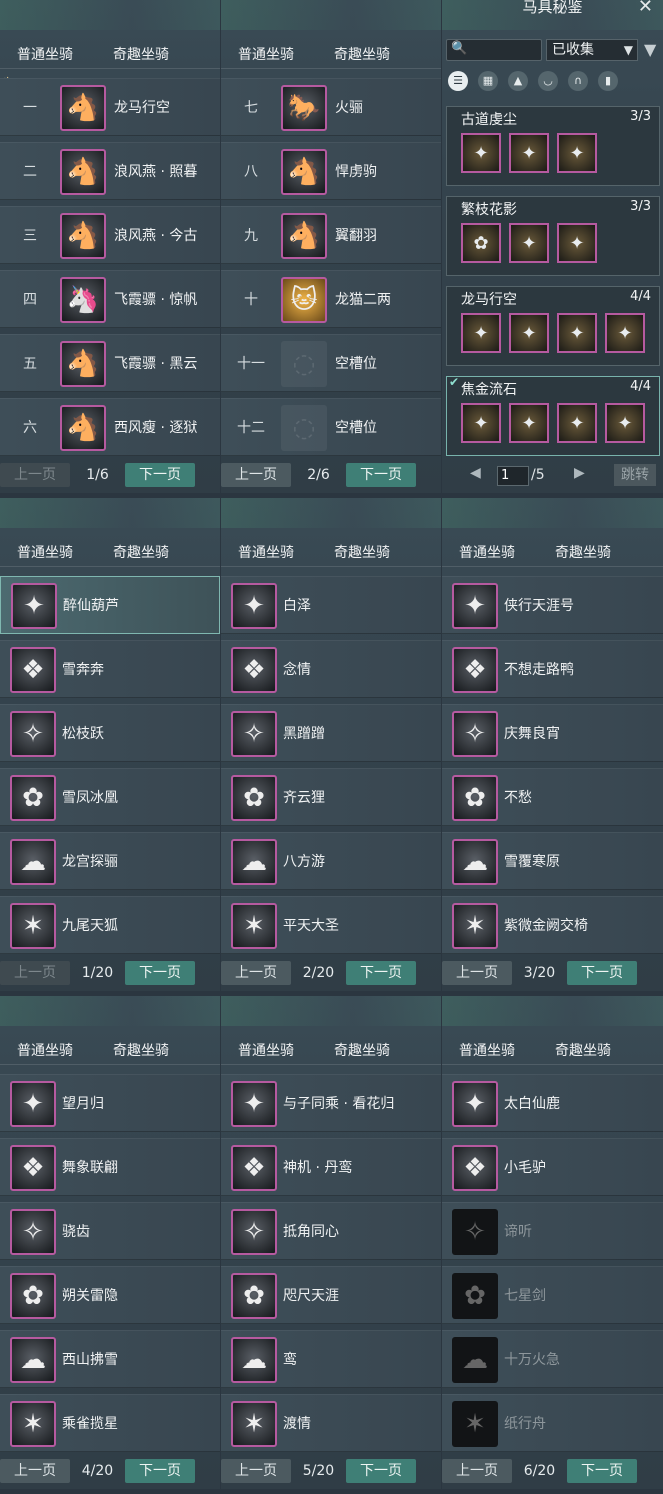 This screenshot has width=663, height=1494. Describe the element at coordinates (110, 733) in the screenshot. I see `mount-row: ✧ 松枝跃` at that location.